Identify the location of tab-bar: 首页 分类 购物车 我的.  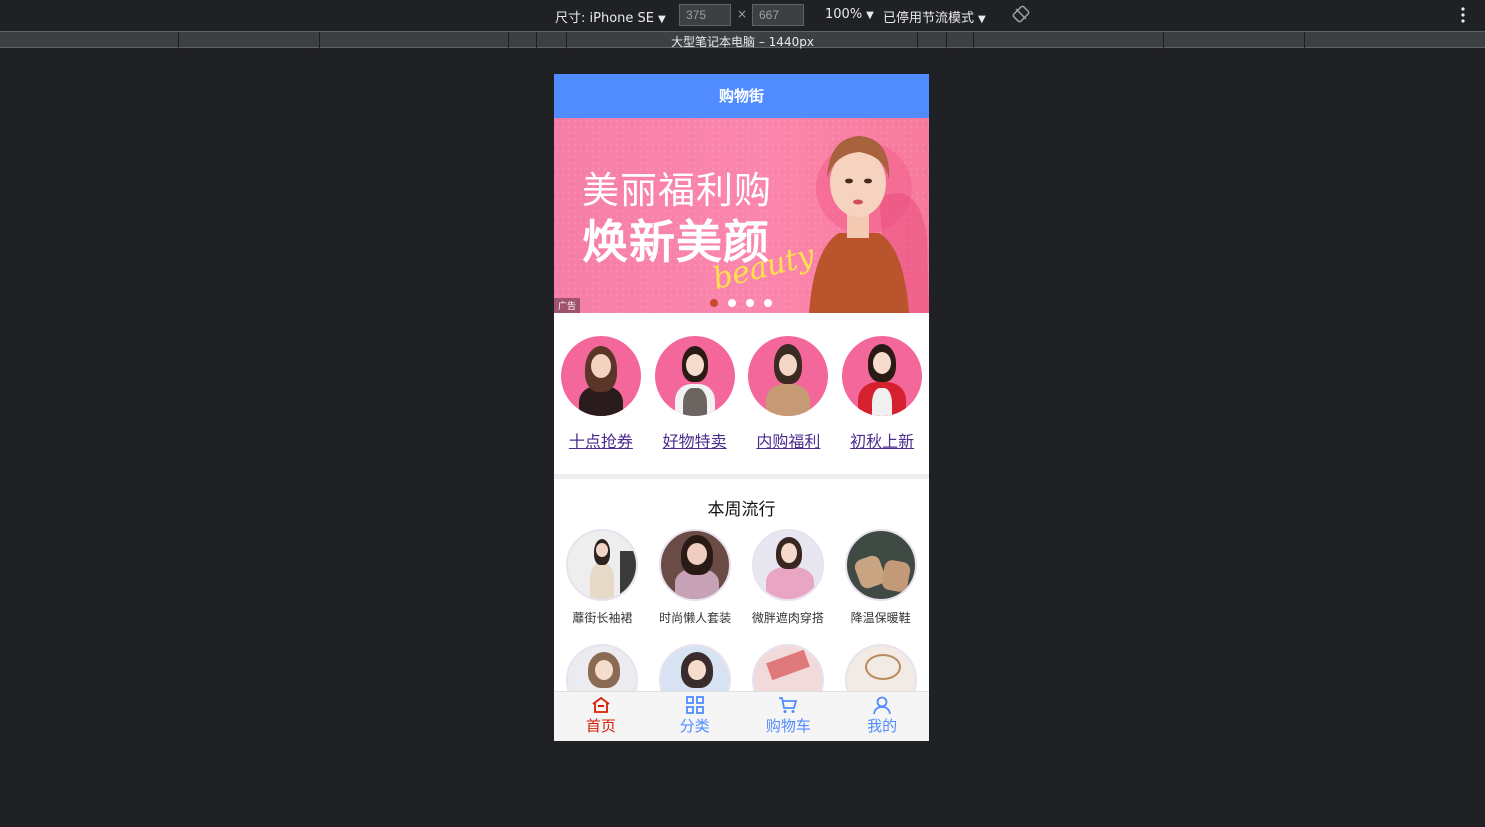
(741, 716).